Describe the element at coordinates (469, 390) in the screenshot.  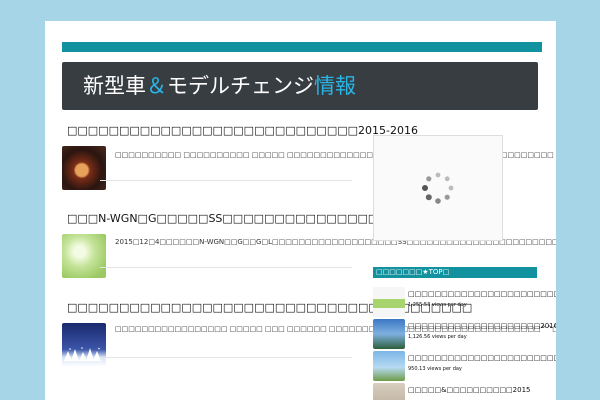
I see `popular-post-title: □□□□□&□□□□□□□□□□2015` at that location.